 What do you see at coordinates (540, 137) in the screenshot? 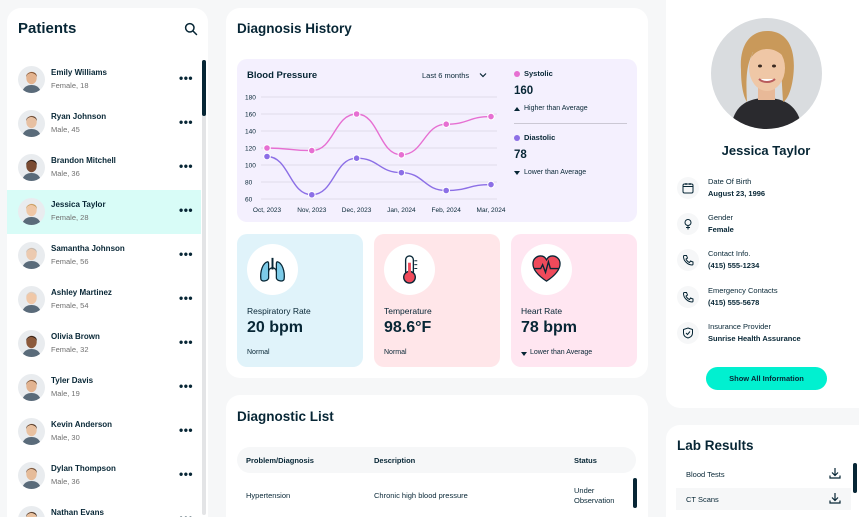
I see `diastolic-label: Diastolic` at bounding box center [540, 137].